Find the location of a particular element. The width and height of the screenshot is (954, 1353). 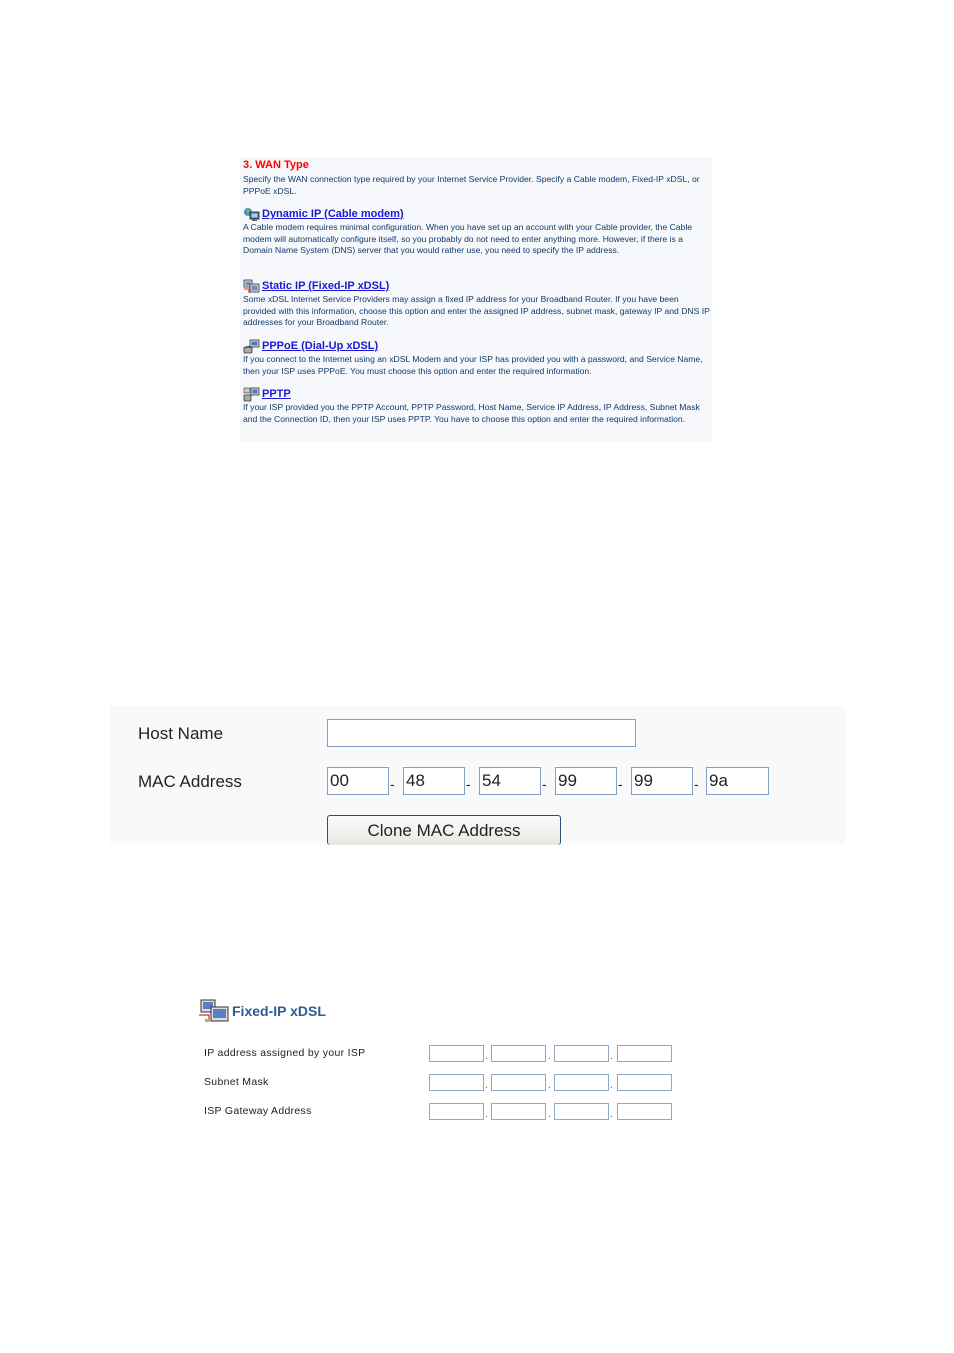

mac-octet-4-input is located at coordinates (586, 781).